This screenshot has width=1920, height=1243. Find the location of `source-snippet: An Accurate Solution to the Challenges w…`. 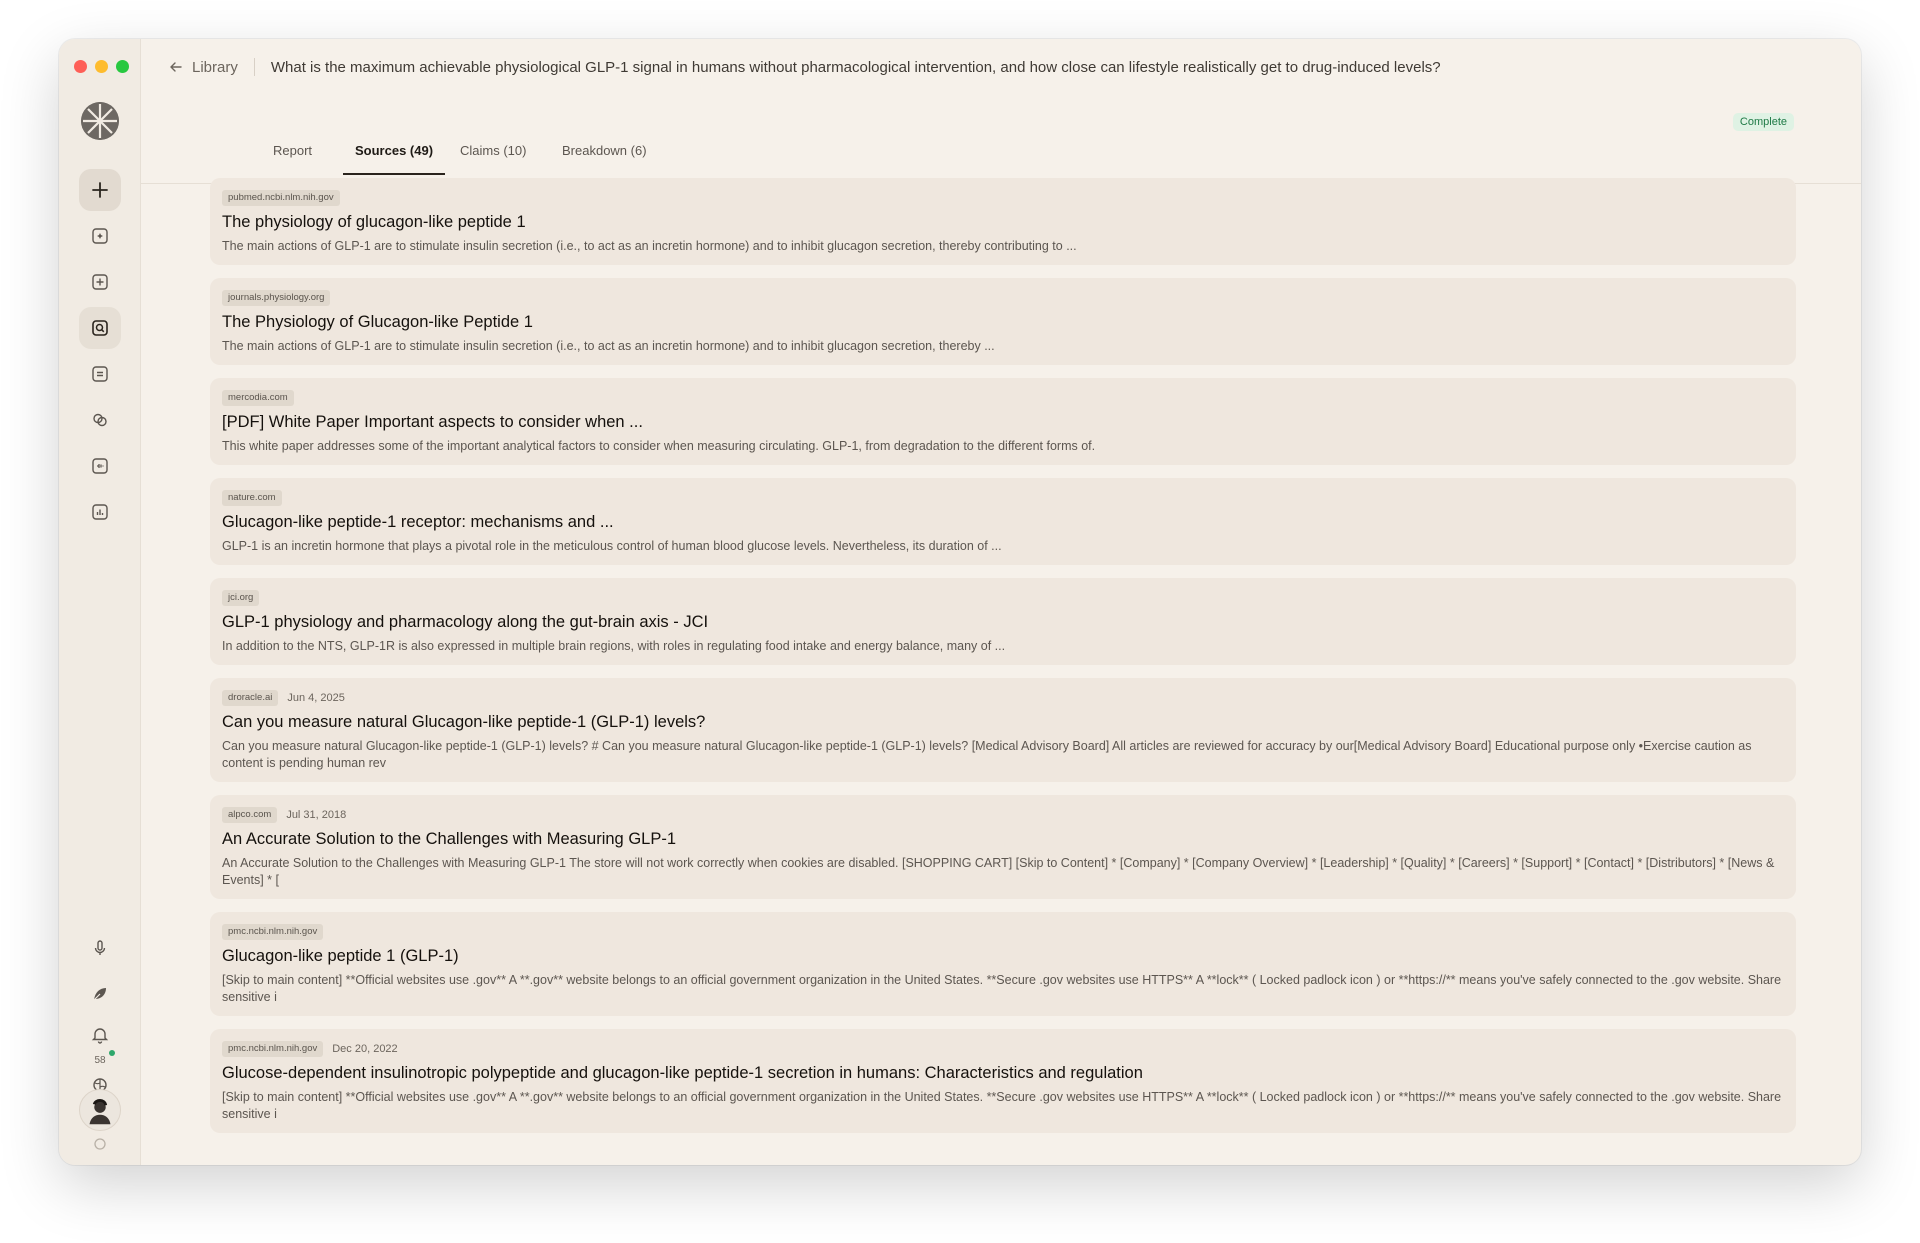

source-snippet: An Accurate Solution to the Challenges w… is located at coordinates (998, 871).